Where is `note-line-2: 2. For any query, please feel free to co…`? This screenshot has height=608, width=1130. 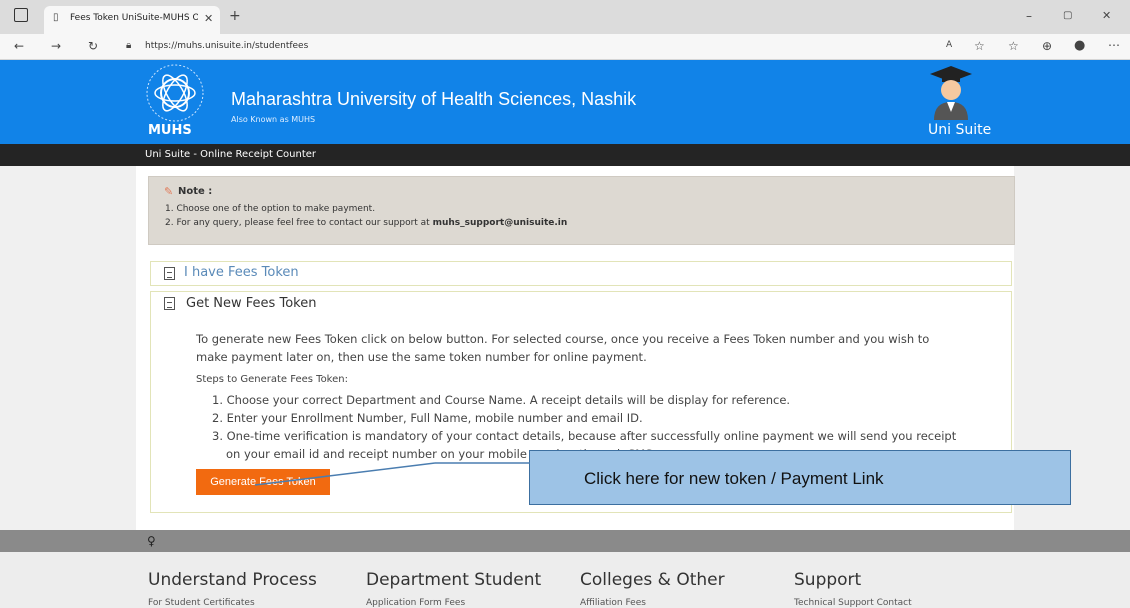
note-line-2: 2. For any query, please feel free to co… is located at coordinates (366, 223).